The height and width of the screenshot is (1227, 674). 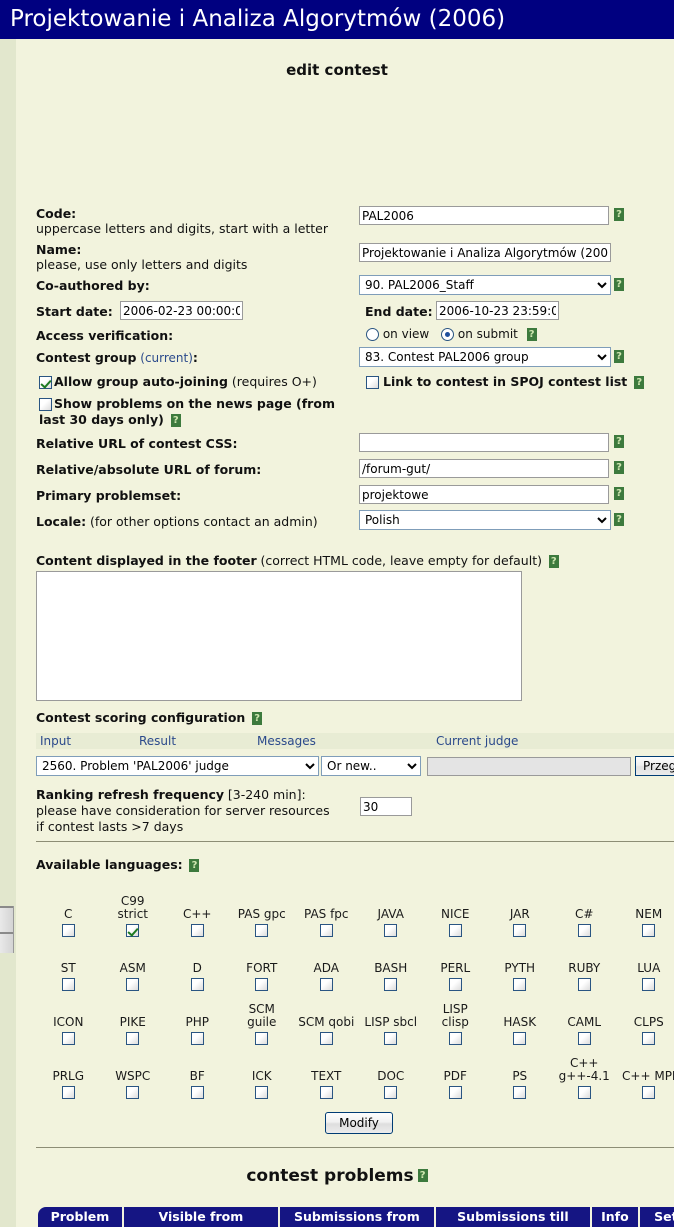 I want to click on help-icon-show-problems-news: ?, so click(x=175, y=420).